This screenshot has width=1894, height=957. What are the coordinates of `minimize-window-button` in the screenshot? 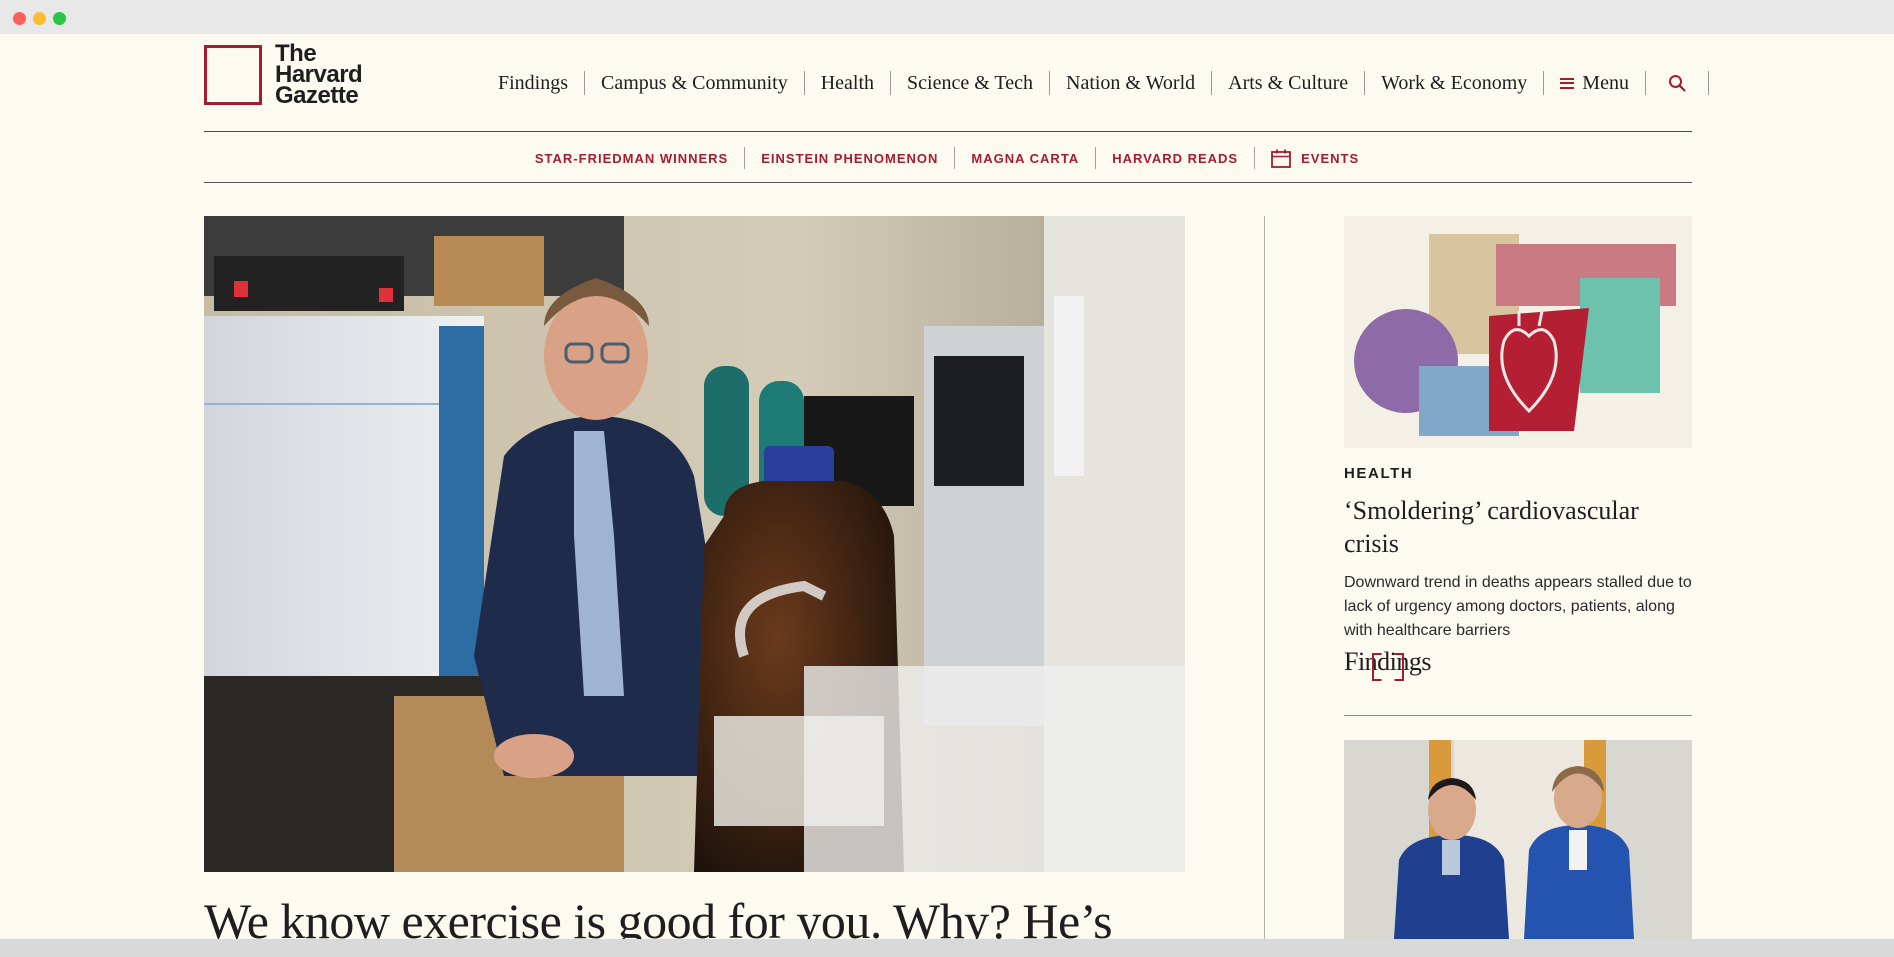 It's located at (39, 18).